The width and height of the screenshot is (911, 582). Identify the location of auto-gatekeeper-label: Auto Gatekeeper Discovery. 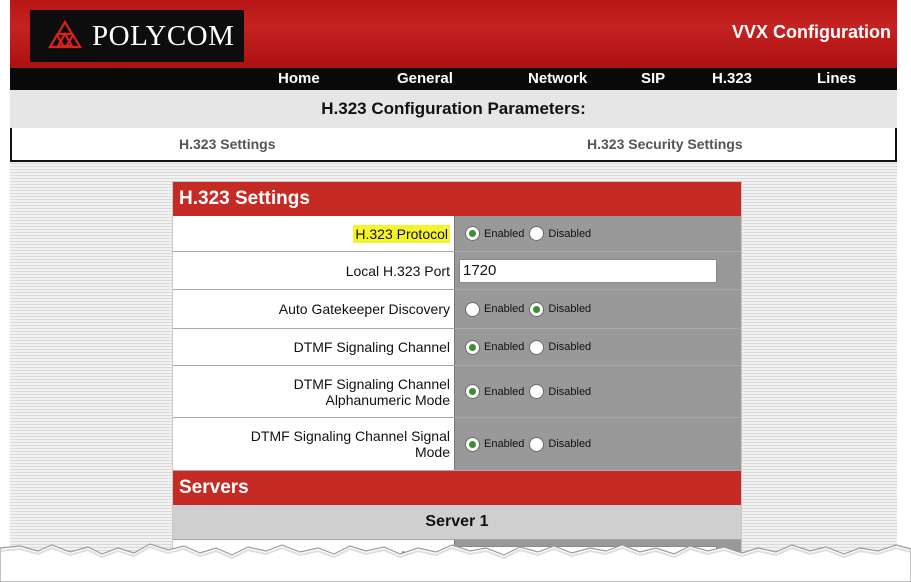
(364, 309).